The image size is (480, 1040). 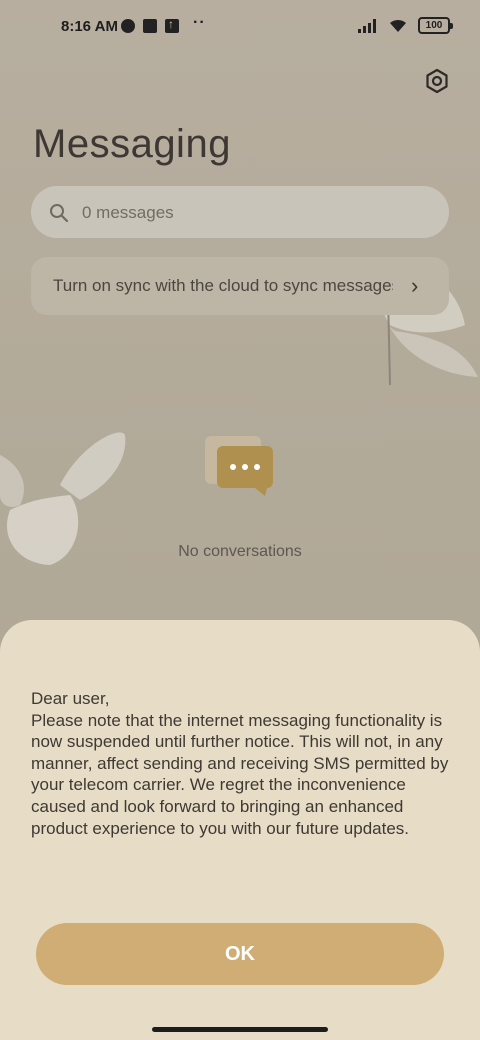 What do you see at coordinates (435, 25) in the screenshot?
I see `battery-icon: 100` at bounding box center [435, 25].